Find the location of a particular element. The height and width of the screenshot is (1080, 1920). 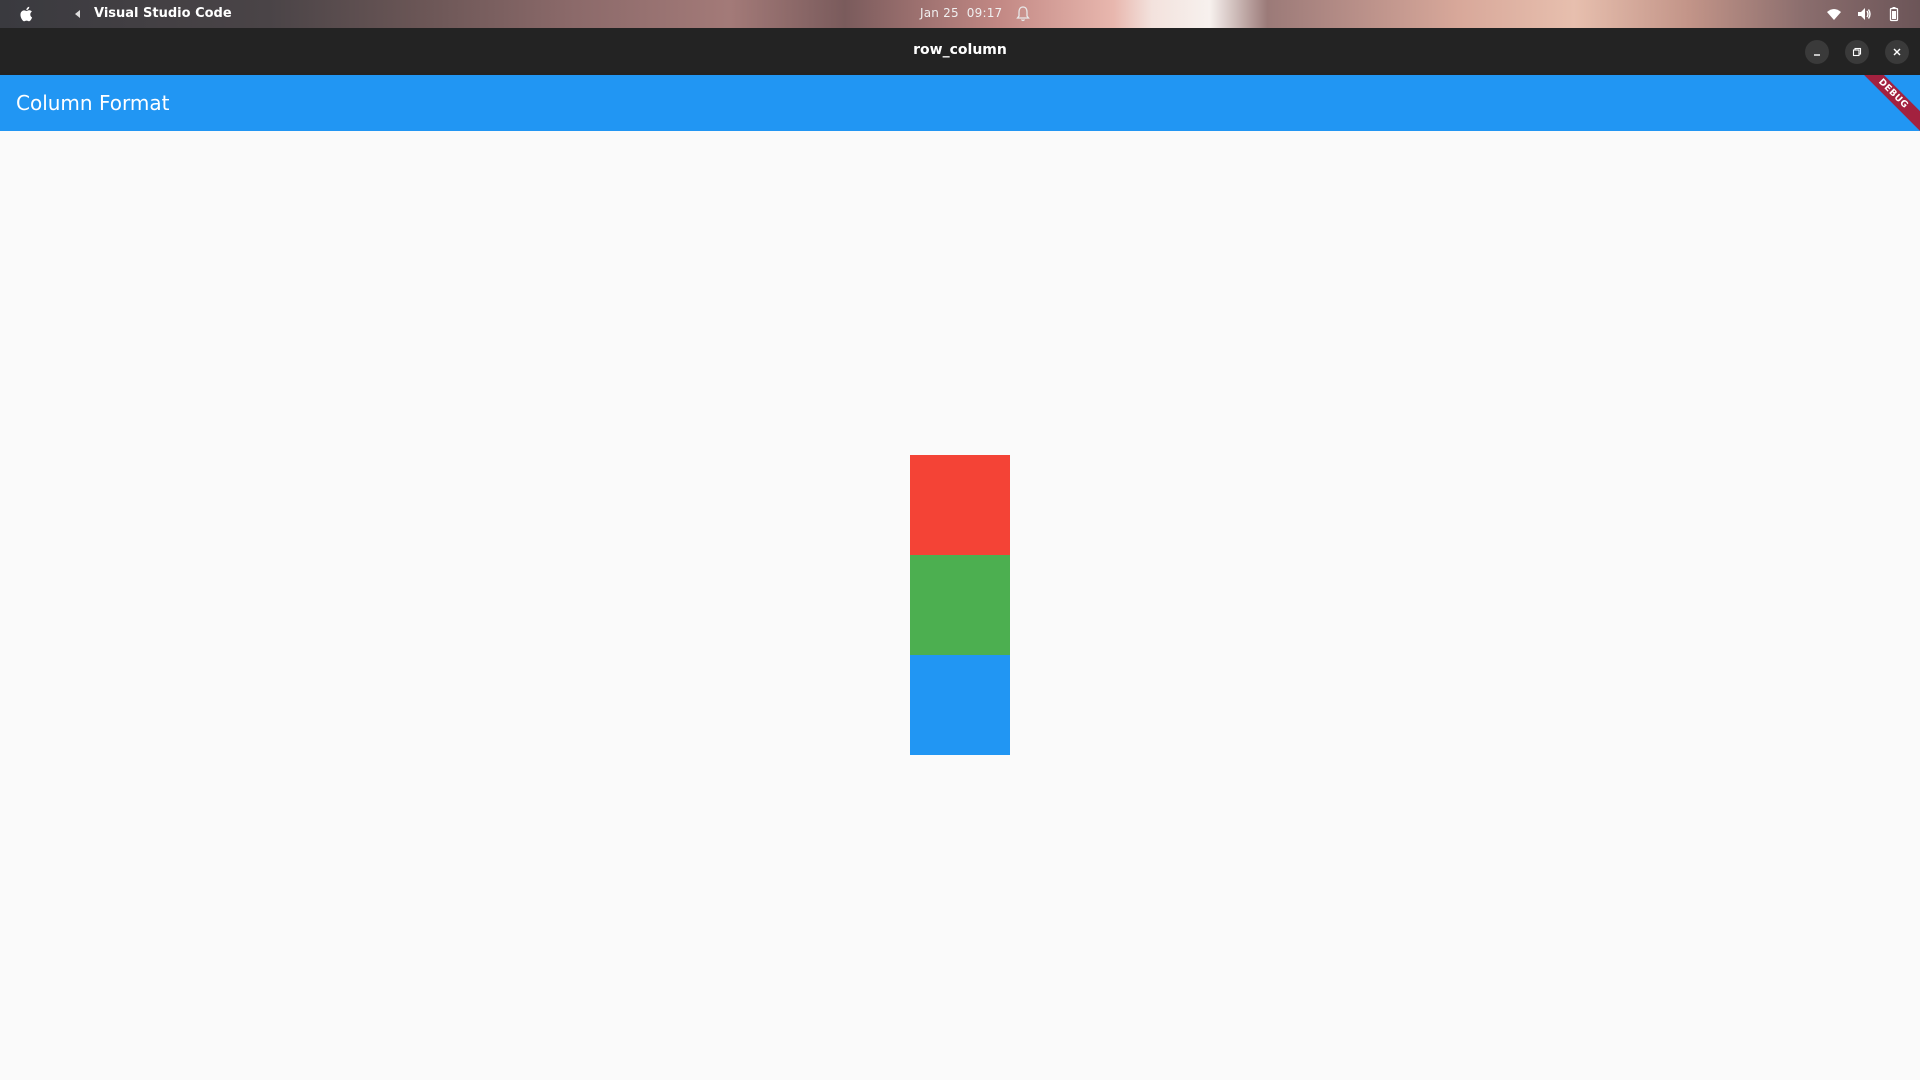

clock-date: Jan 25 is located at coordinates (939, 13).